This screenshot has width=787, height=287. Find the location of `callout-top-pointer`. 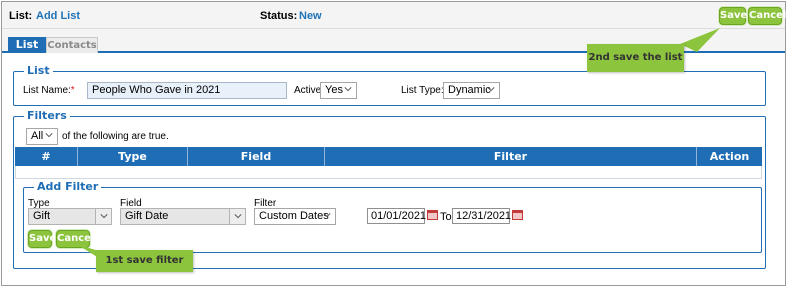

callout-top-pointer is located at coordinates (700, 40).